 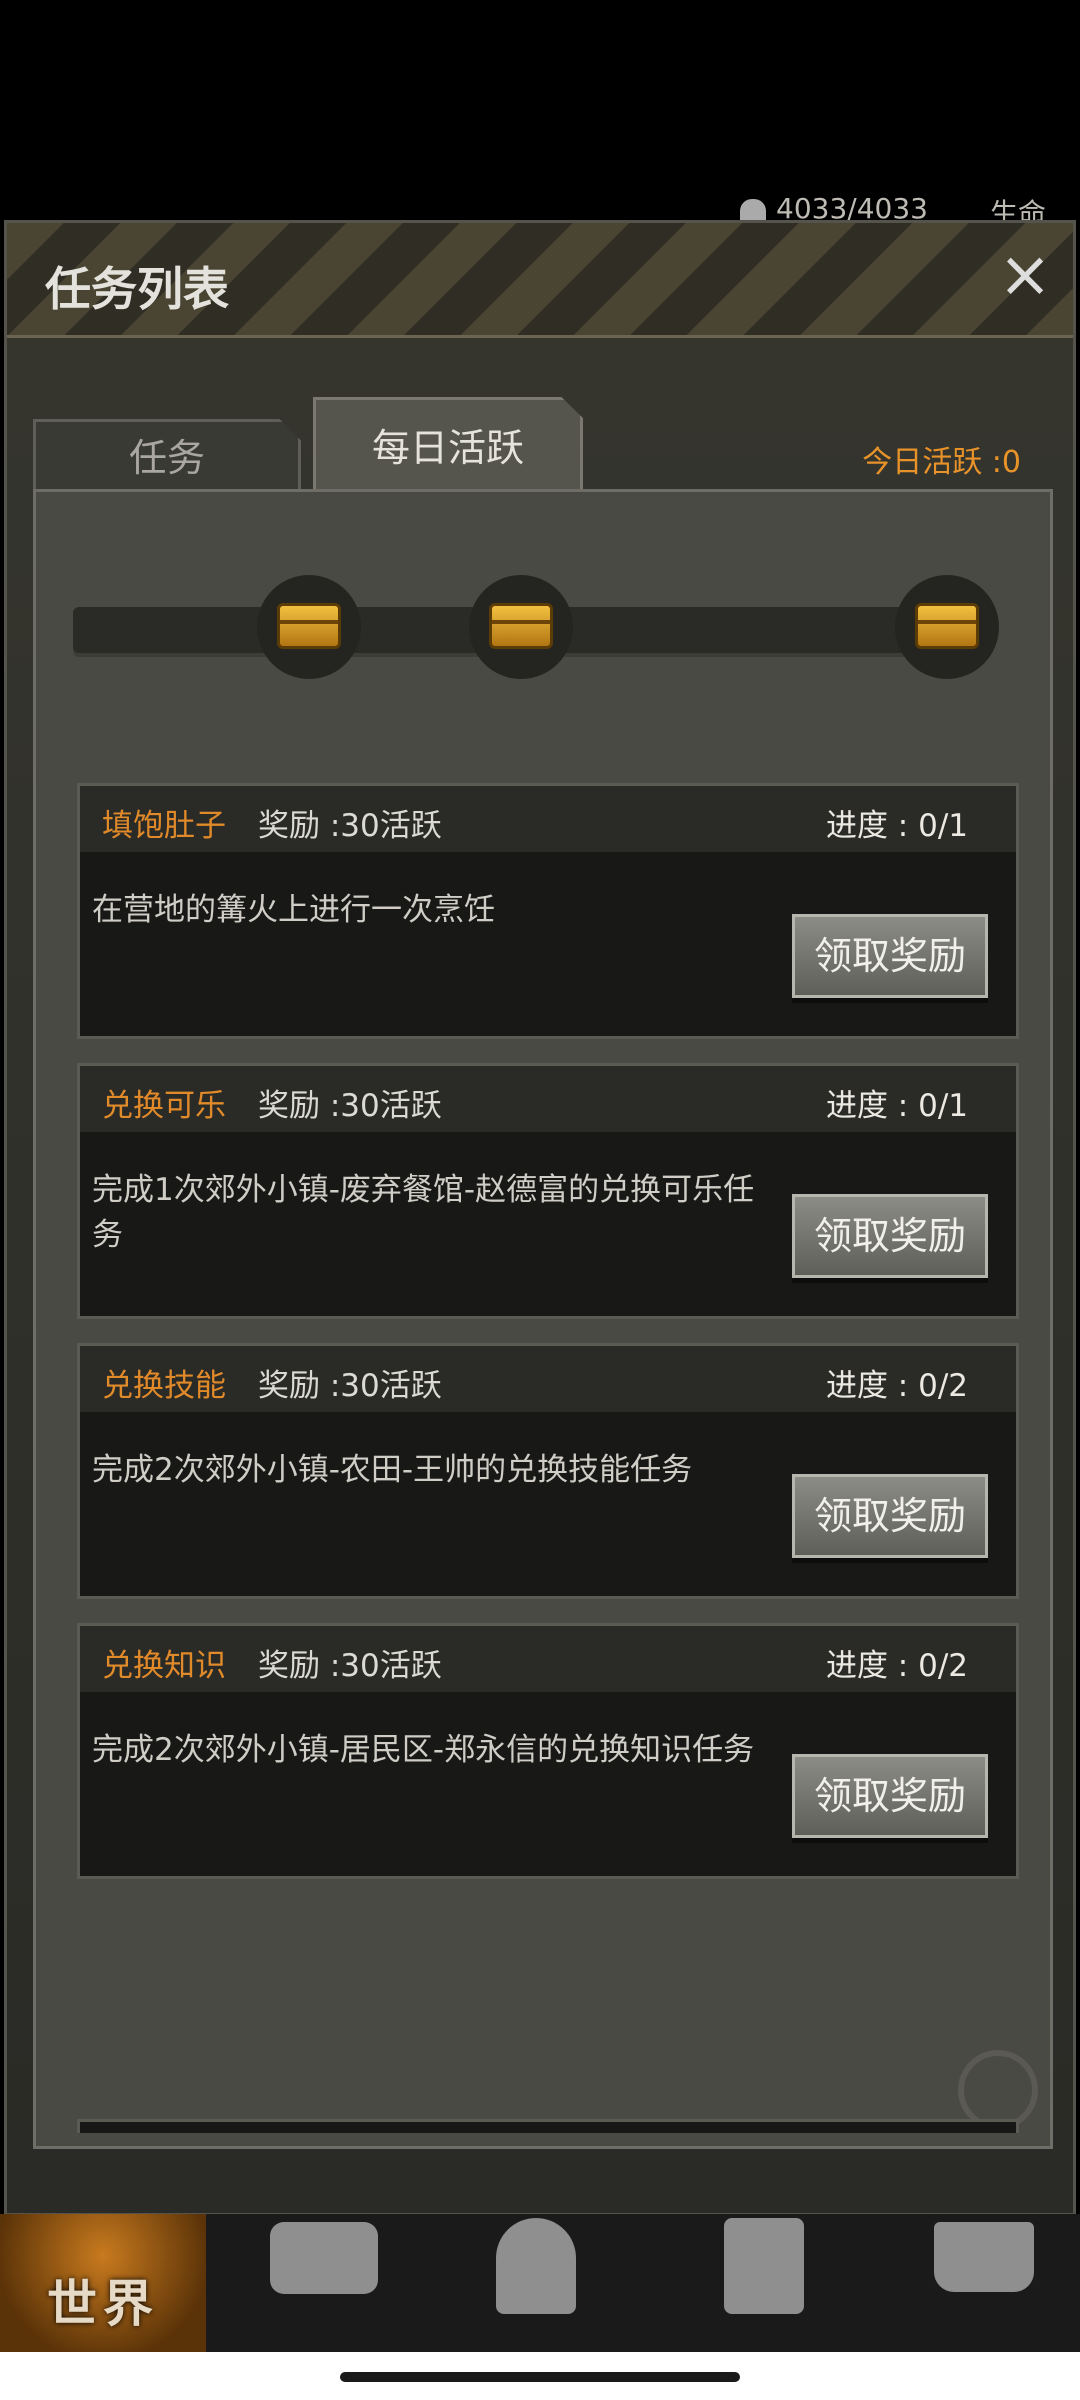 What do you see at coordinates (820, 2283) in the screenshot?
I see `nav-crafting` at bounding box center [820, 2283].